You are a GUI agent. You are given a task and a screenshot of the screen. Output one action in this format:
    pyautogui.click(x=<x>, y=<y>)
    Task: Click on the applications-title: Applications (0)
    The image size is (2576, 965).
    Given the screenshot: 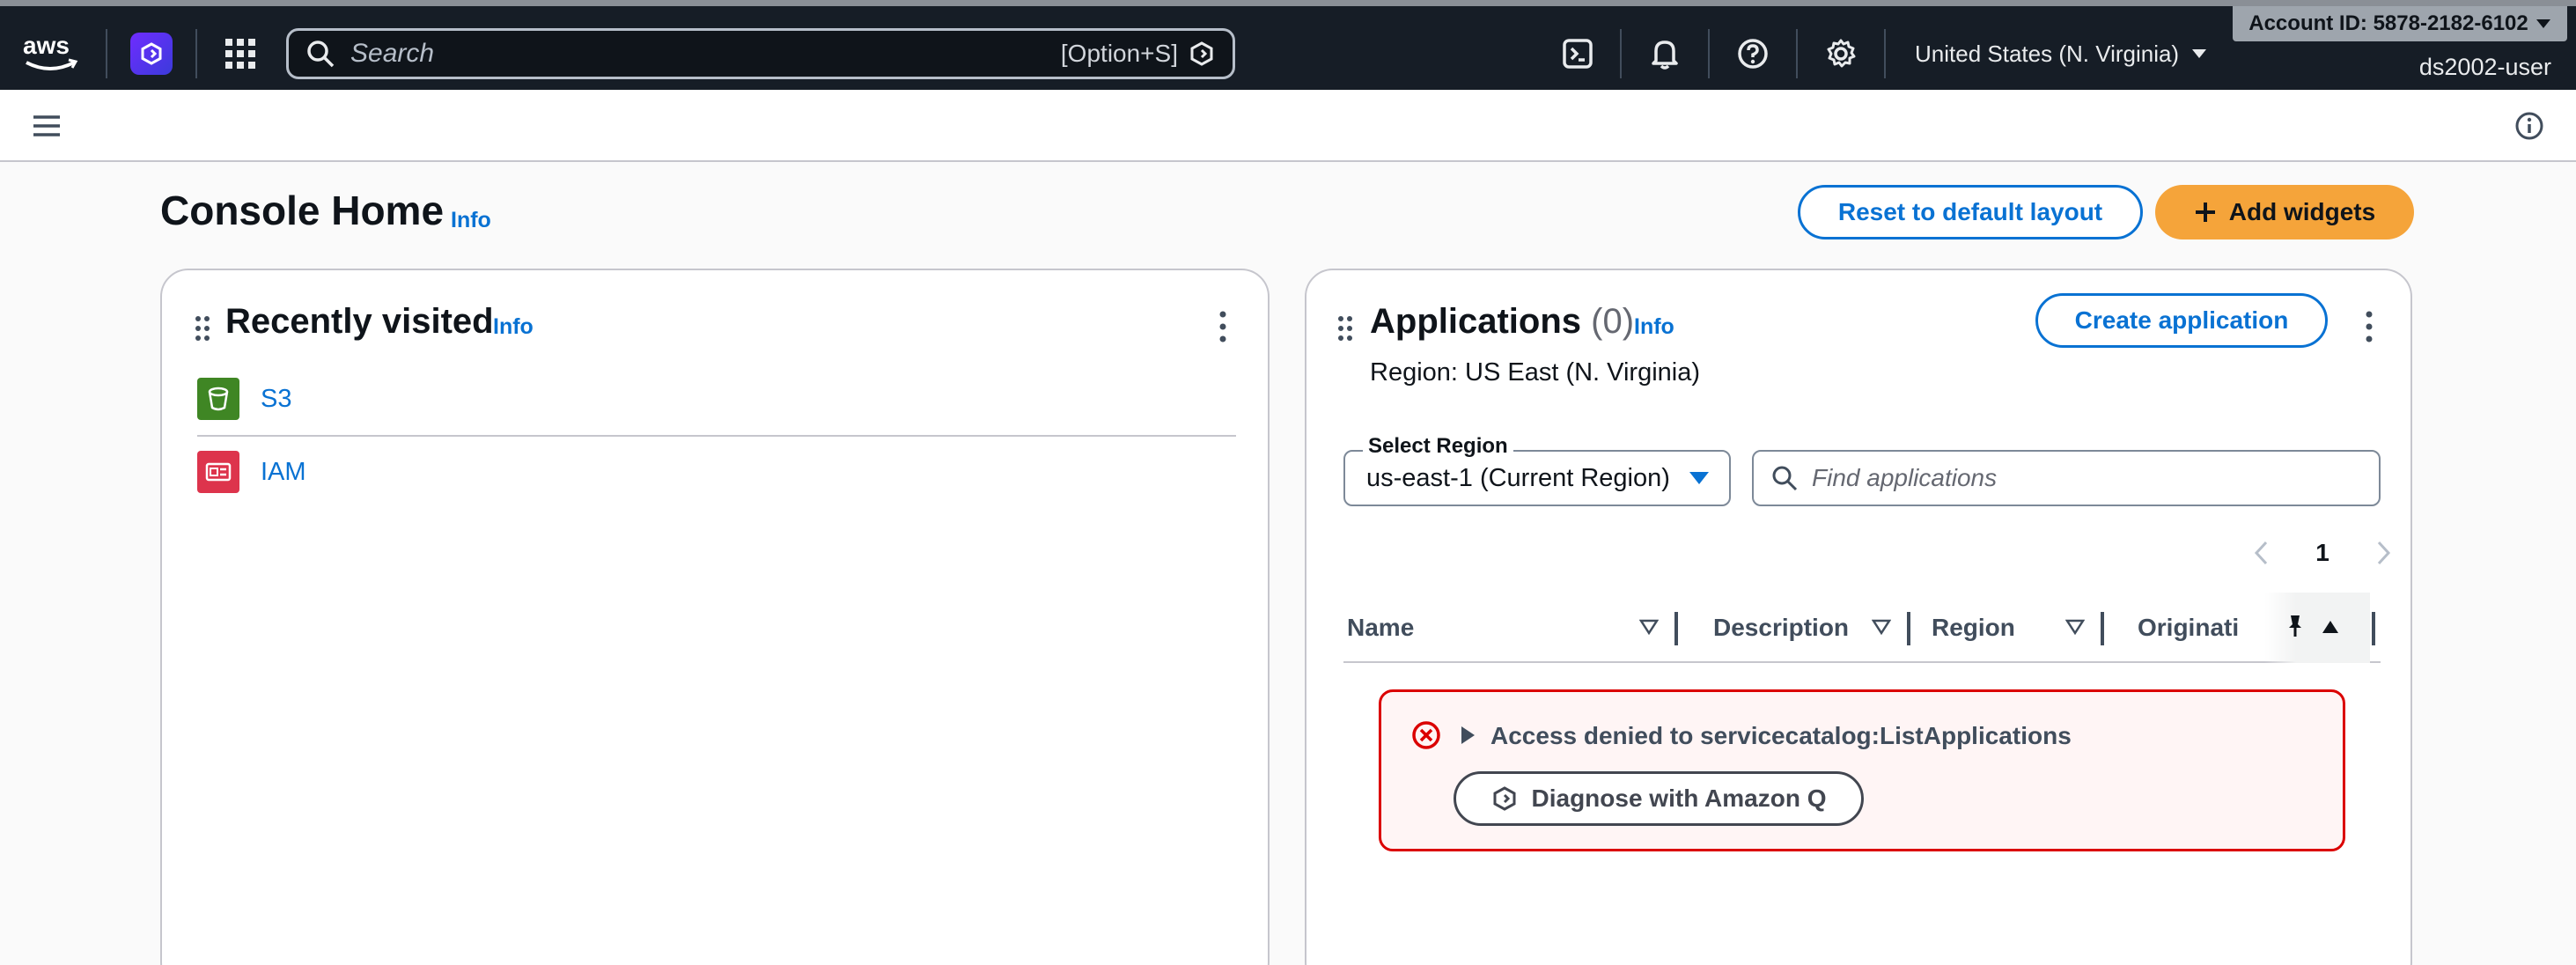 What is the action you would take?
    pyautogui.click(x=1502, y=322)
    